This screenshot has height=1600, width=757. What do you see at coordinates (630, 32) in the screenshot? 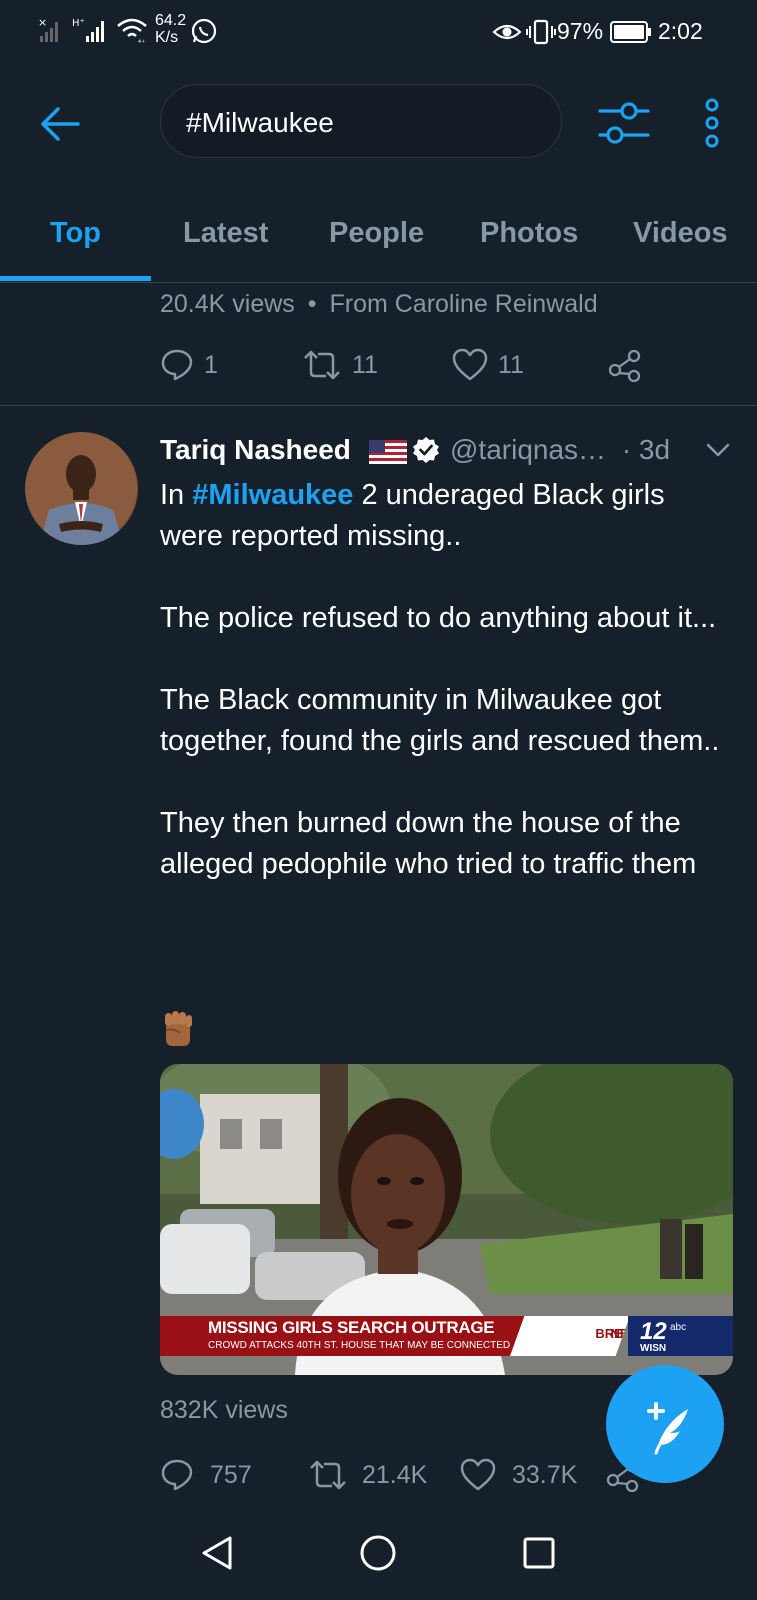
I see `battery-icon` at bounding box center [630, 32].